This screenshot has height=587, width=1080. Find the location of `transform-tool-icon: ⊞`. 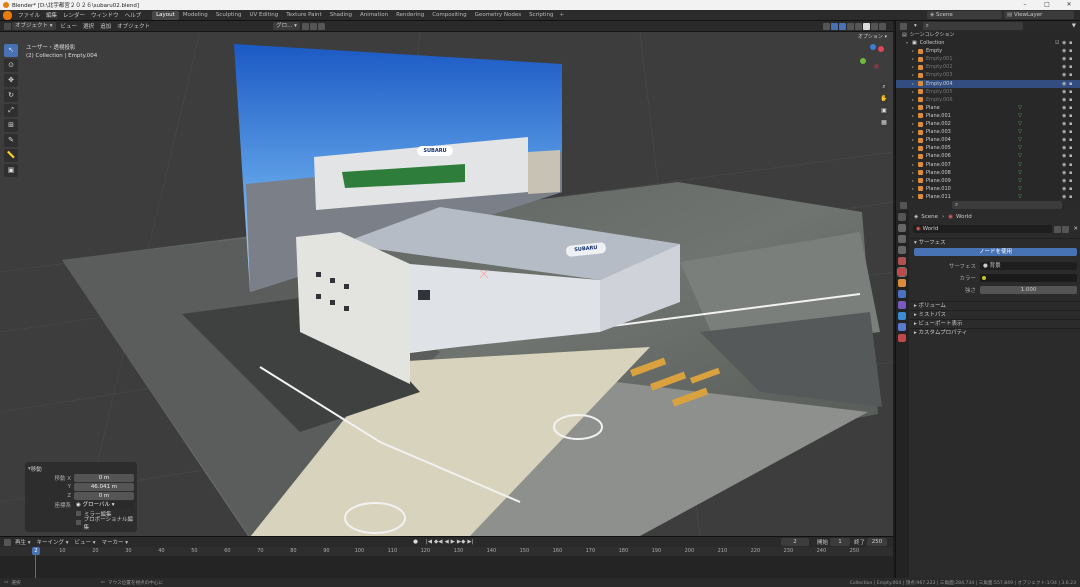

transform-tool-icon: ⊞ is located at coordinates (11, 125).